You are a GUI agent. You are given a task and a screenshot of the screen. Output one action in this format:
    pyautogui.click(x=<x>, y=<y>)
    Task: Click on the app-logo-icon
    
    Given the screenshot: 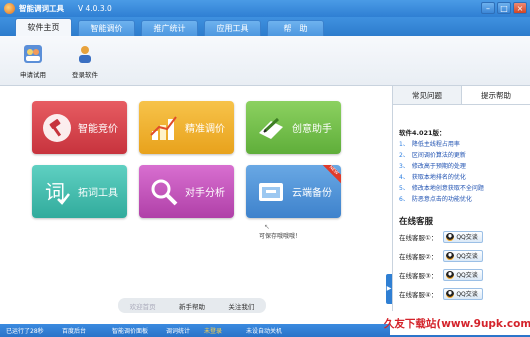 What is the action you would take?
    pyautogui.click(x=9, y=8)
    